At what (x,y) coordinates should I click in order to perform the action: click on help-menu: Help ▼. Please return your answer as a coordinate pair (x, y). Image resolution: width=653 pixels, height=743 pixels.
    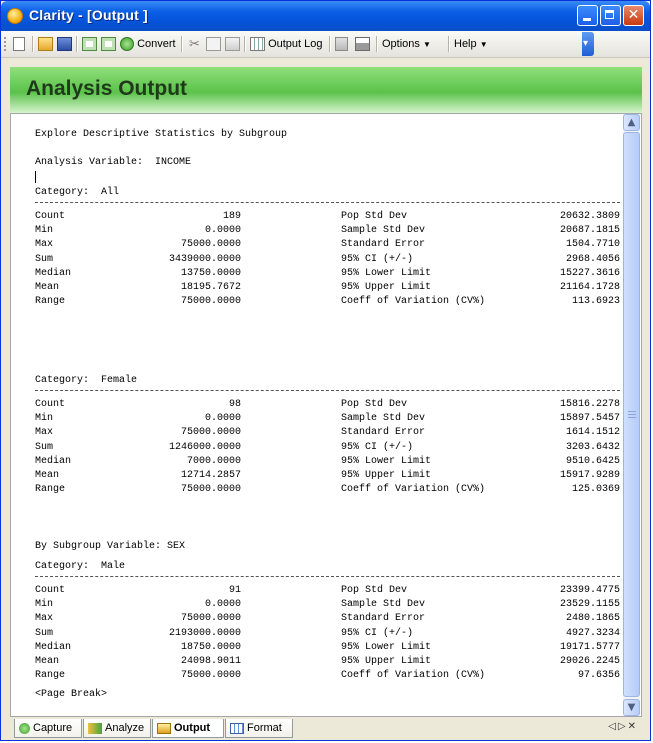
    Looking at the image, I should click on (471, 44).